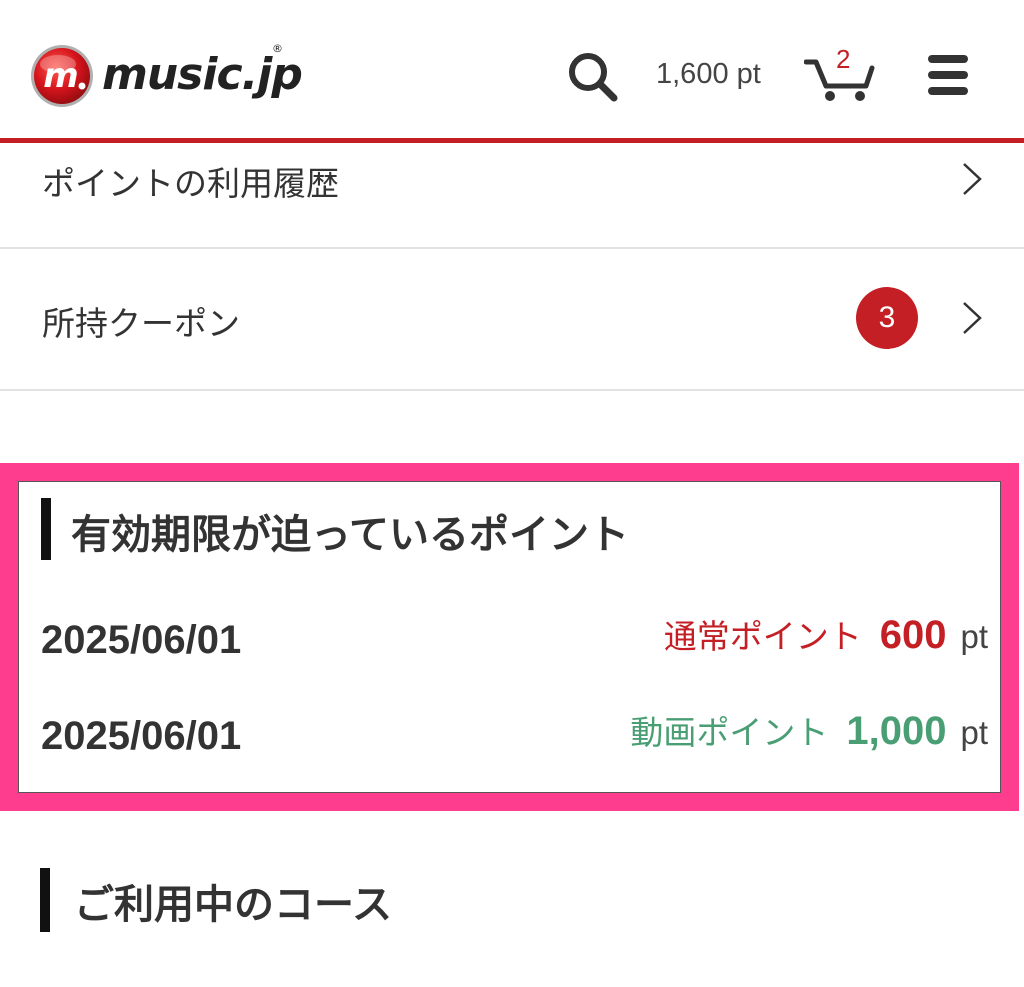  What do you see at coordinates (896, 731) in the screenshot?
I see `point-value: 1,000` at bounding box center [896, 731].